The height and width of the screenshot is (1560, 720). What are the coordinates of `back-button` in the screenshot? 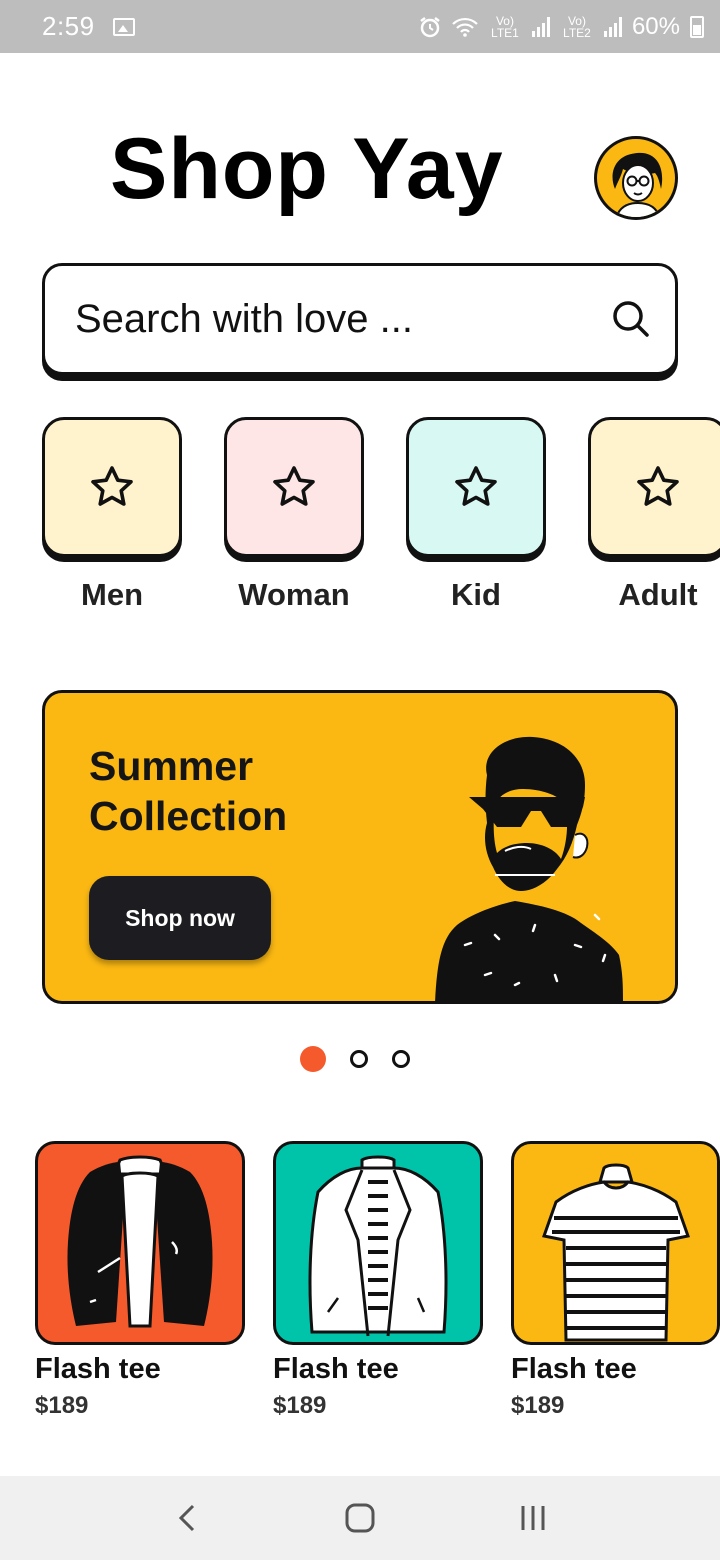 It's located at (187, 1518).